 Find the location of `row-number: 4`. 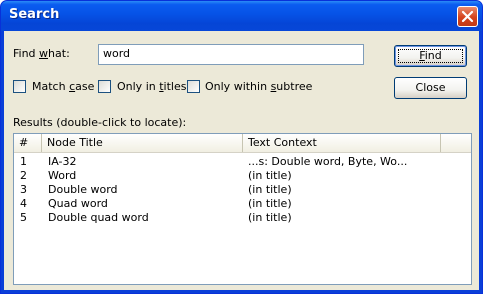

row-number: 4 is located at coordinates (23, 203).